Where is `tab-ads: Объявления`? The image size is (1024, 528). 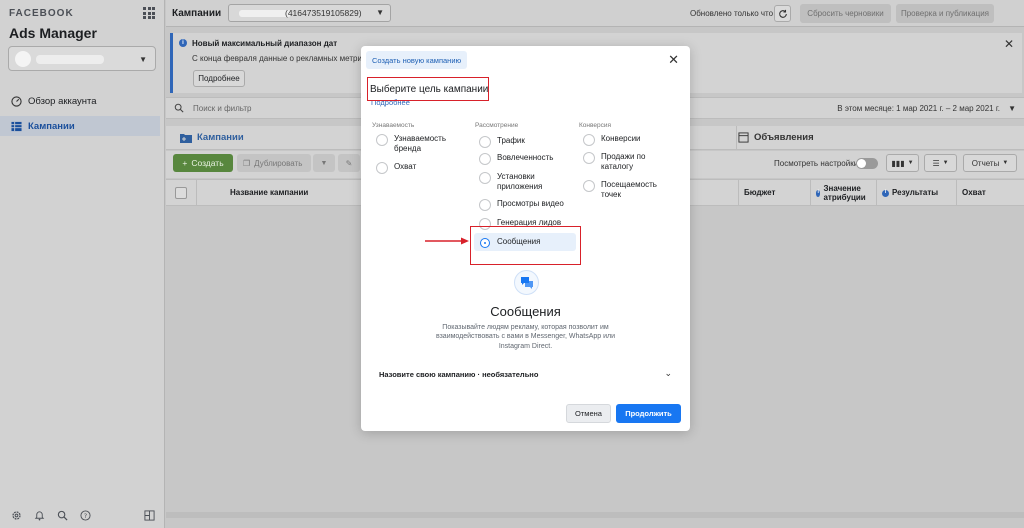
tab-ads: Объявления is located at coordinates (776, 137).